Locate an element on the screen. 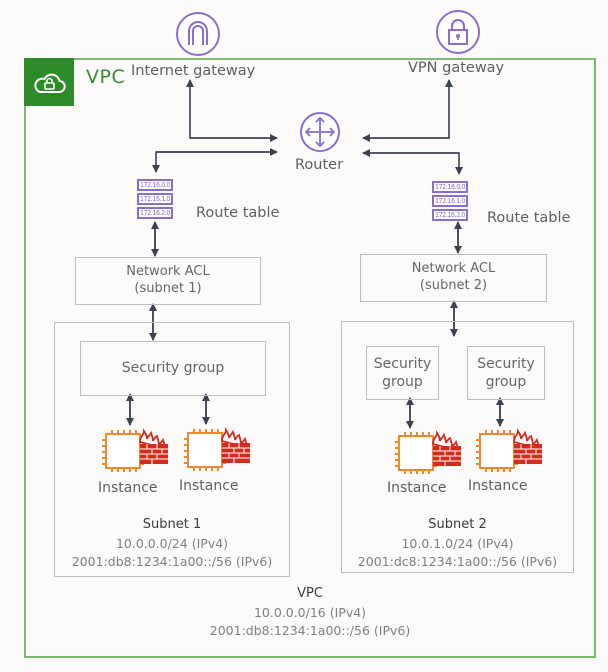  subnet-2-title: Subnet 2 is located at coordinates (457, 524).